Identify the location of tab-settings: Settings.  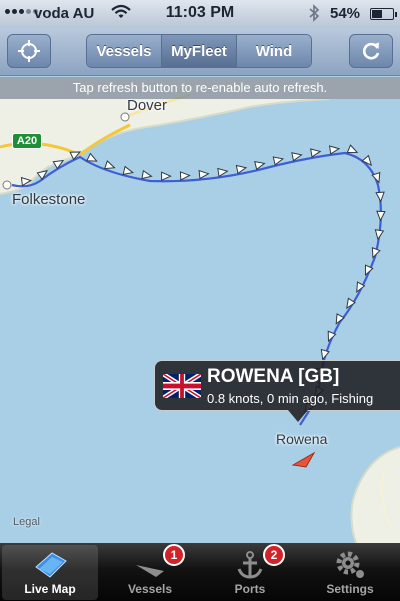
(350, 572).